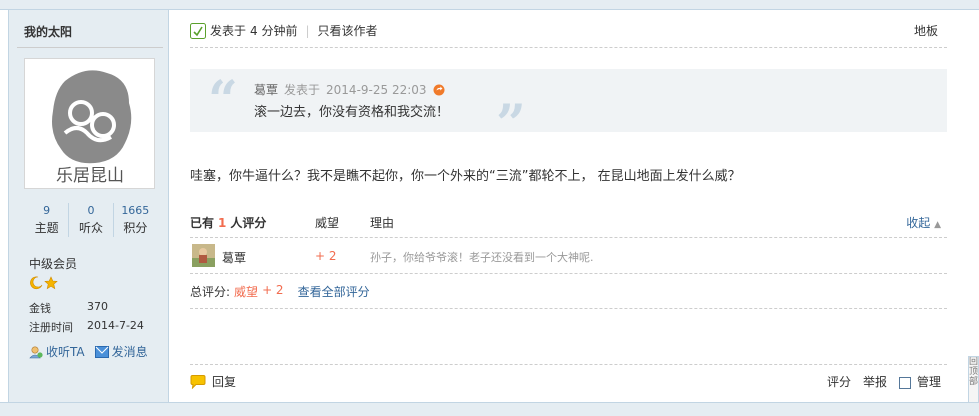  Describe the element at coordinates (48, 31) in the screenshot. I see `author-name: 我的太阳` at that location.